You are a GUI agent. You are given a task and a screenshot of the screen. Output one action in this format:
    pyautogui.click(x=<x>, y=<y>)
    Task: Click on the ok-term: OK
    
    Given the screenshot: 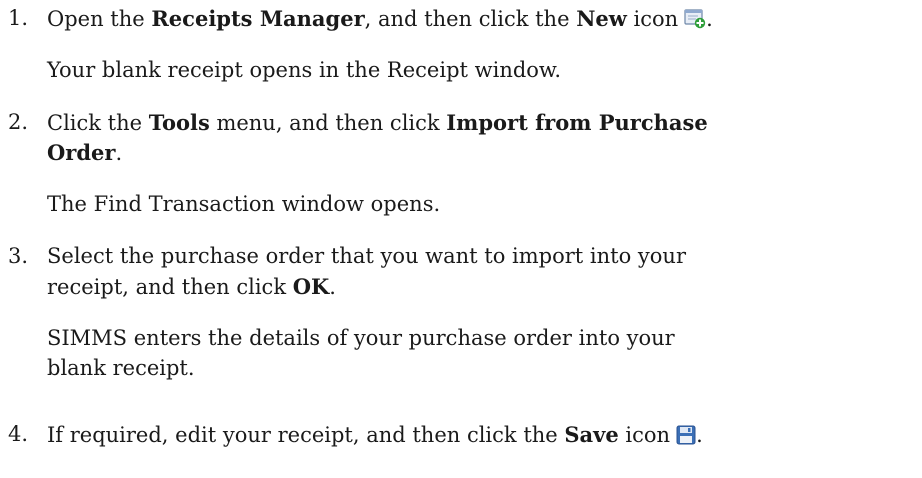 What is the action you would take?
    pyautogui.click(x=311, y=286)
    